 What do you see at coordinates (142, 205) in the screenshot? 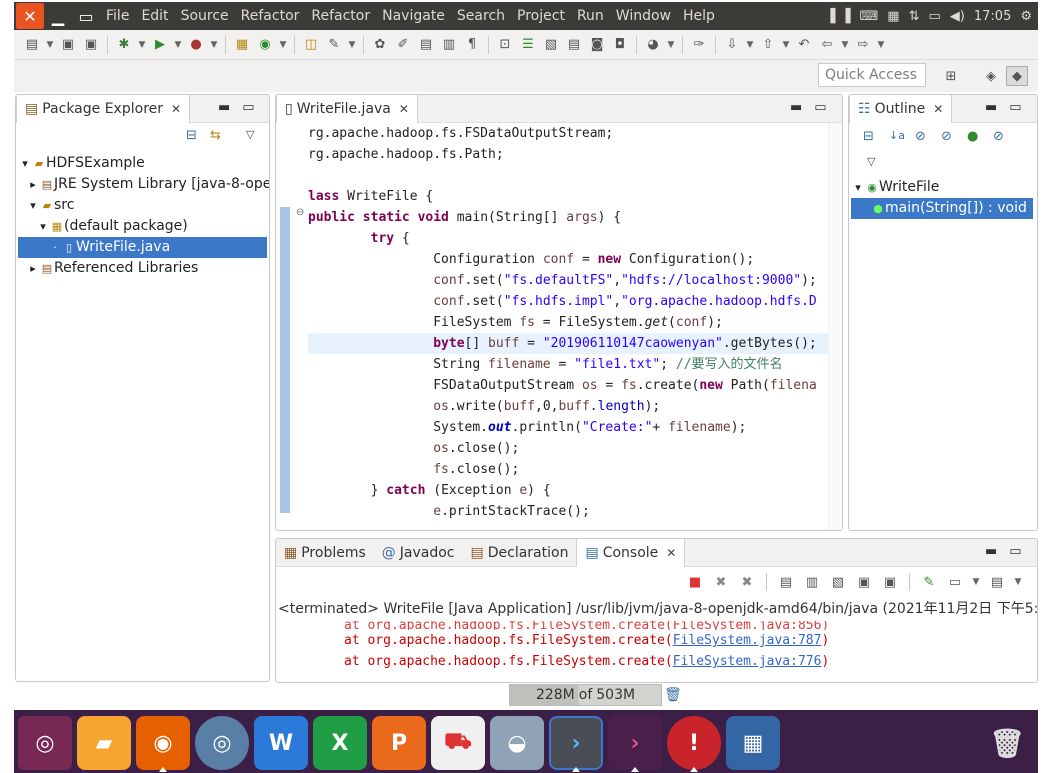
I see `tree-item-src: ▾ ▰ src` at bounding box center [142, 205].